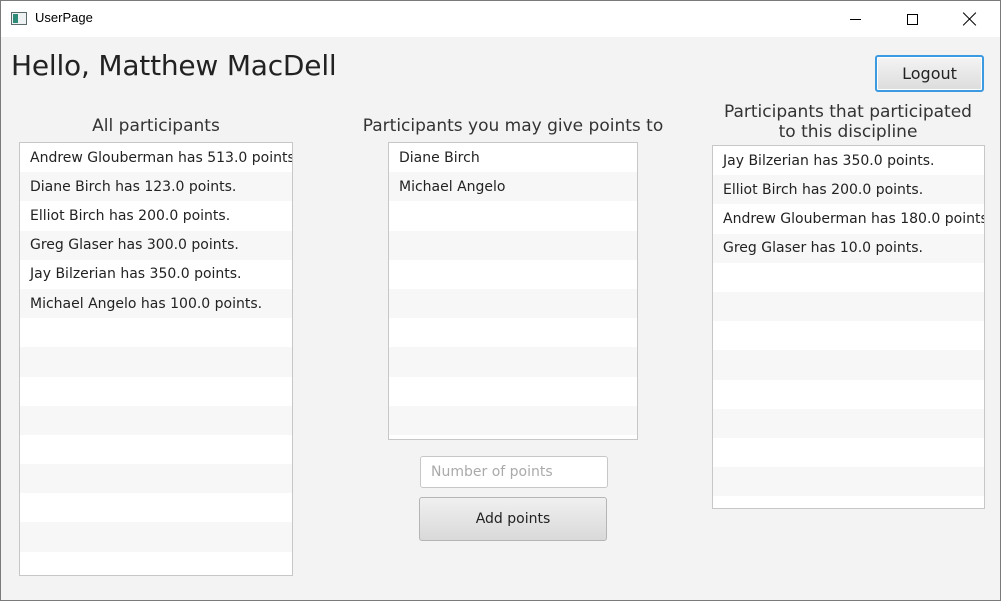  Describe the element at coordinates (156, 303) in the screenshot. I see `list-item: Michael Angelo has 100.0 points.` at that location.